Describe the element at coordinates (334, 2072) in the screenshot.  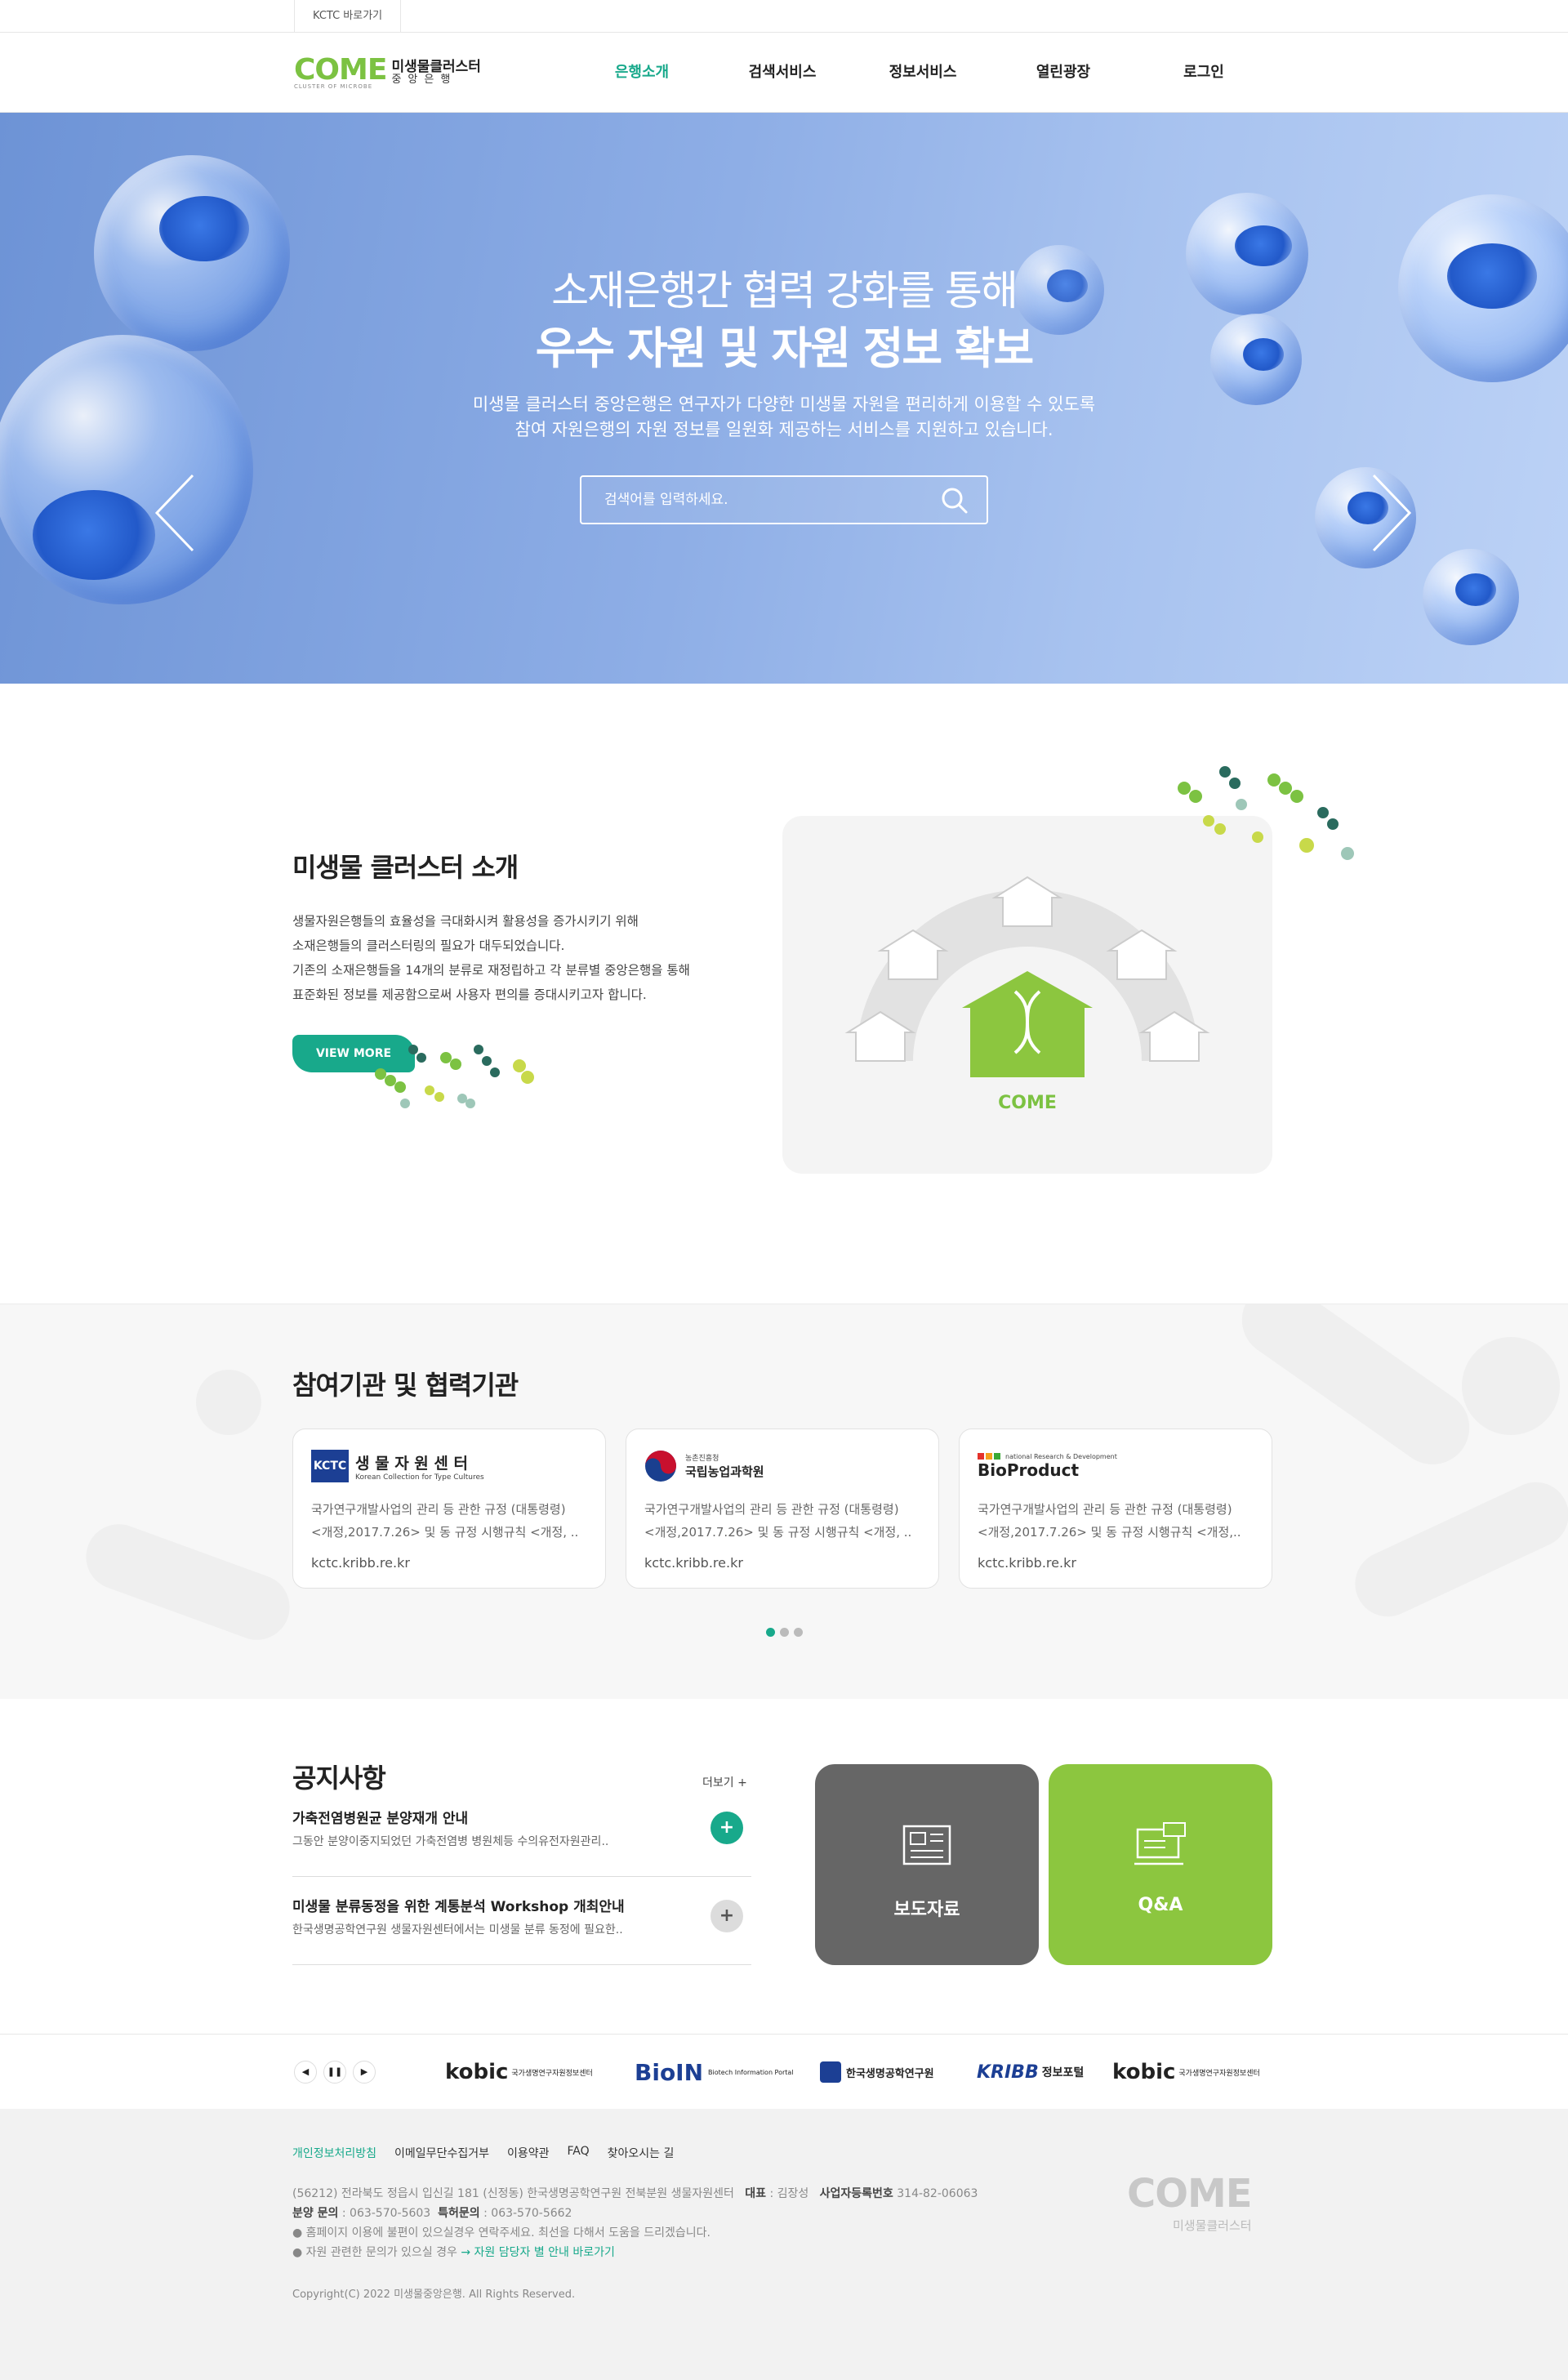
I see `pause-button: ❚❚` at that location.